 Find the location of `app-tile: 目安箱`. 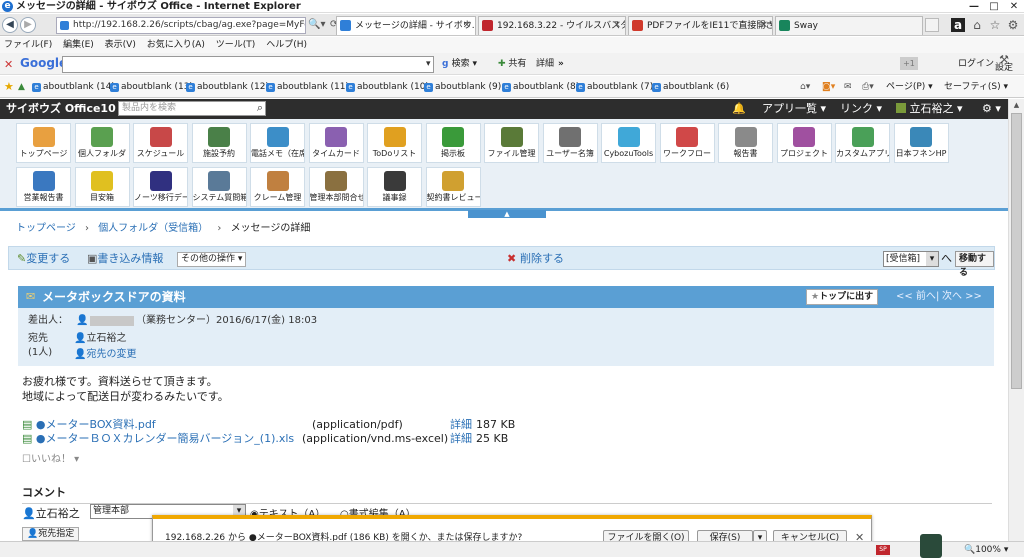

app-tile: 目安箱 is located at coordinates (102, 187).